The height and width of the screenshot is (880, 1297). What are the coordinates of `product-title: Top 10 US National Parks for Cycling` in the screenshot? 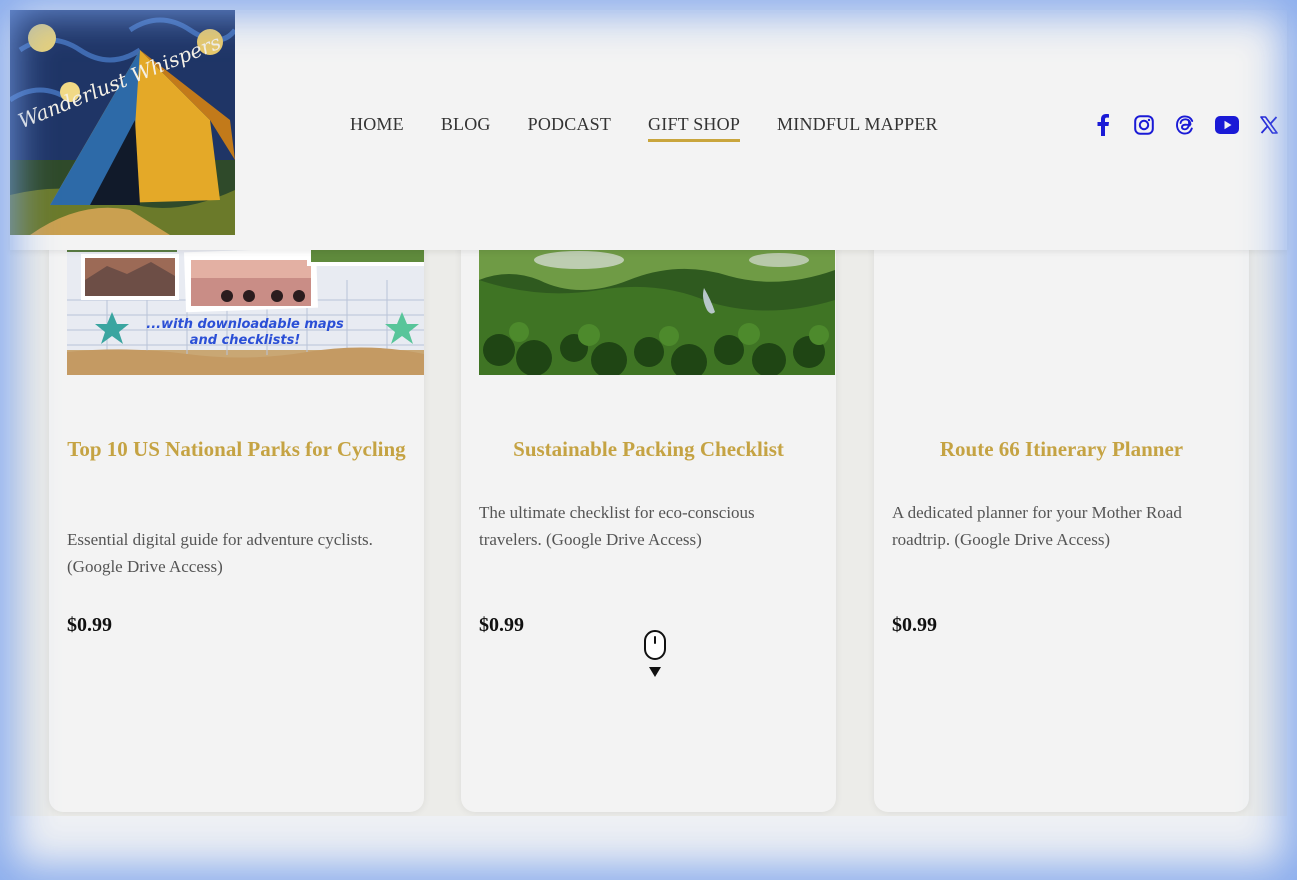 It's located at (236, 449).